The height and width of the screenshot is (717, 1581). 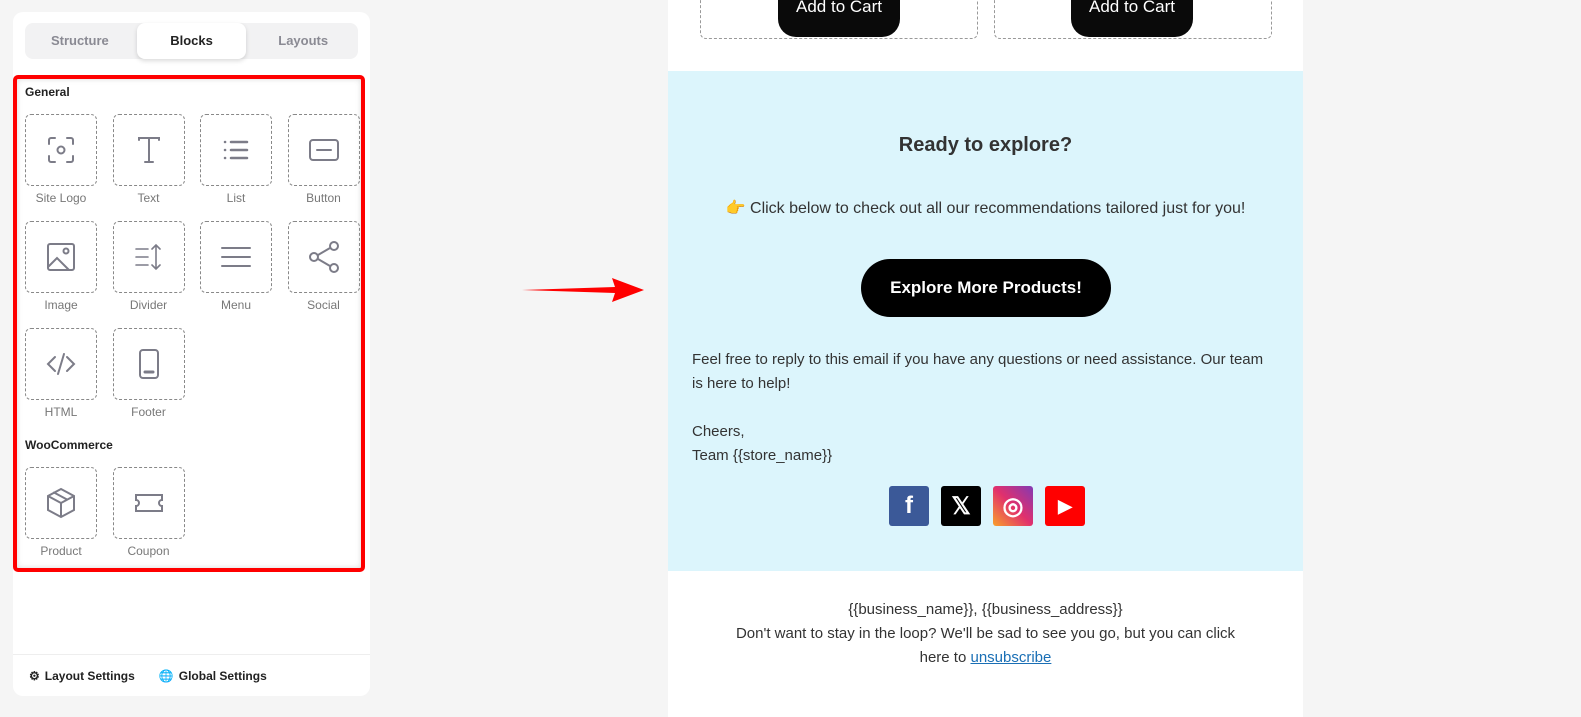 I want to click on layout-settings-button: ⚙ Layout Settings, so click(x=82, y=676).